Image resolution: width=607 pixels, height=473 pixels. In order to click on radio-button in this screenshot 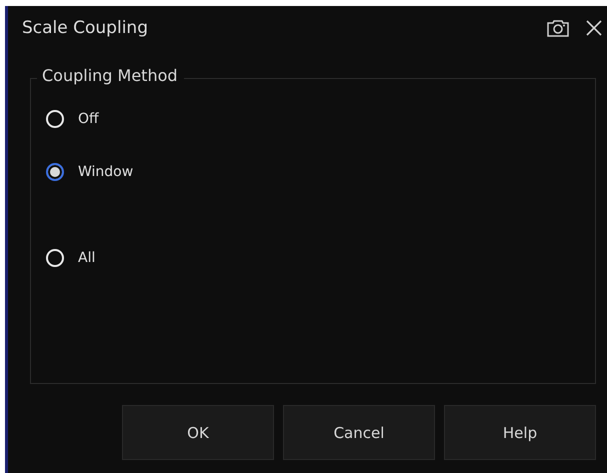, I will do `click(55, 172)`.